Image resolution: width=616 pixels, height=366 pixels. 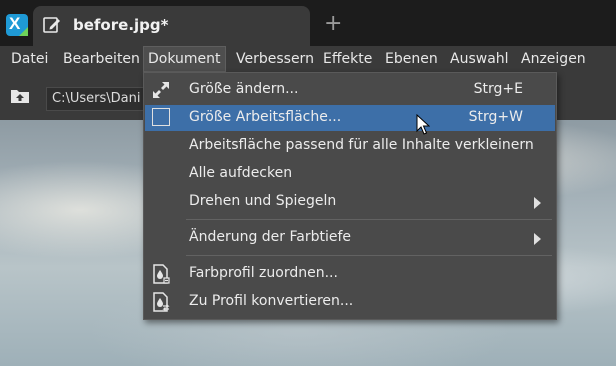 What do you see at coordinates (350, 118) in the screenshot?
I see `menu-item-canvas-size: Größe Arbeitsfläche... Strg+W` at bounding box center [350, 118].